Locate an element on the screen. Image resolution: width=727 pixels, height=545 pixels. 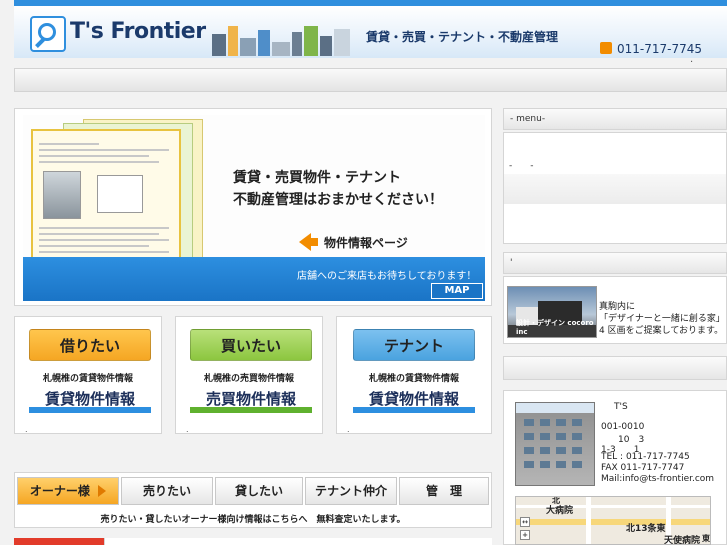
map-label: 天使病院 is located at coordinates (682, 540).